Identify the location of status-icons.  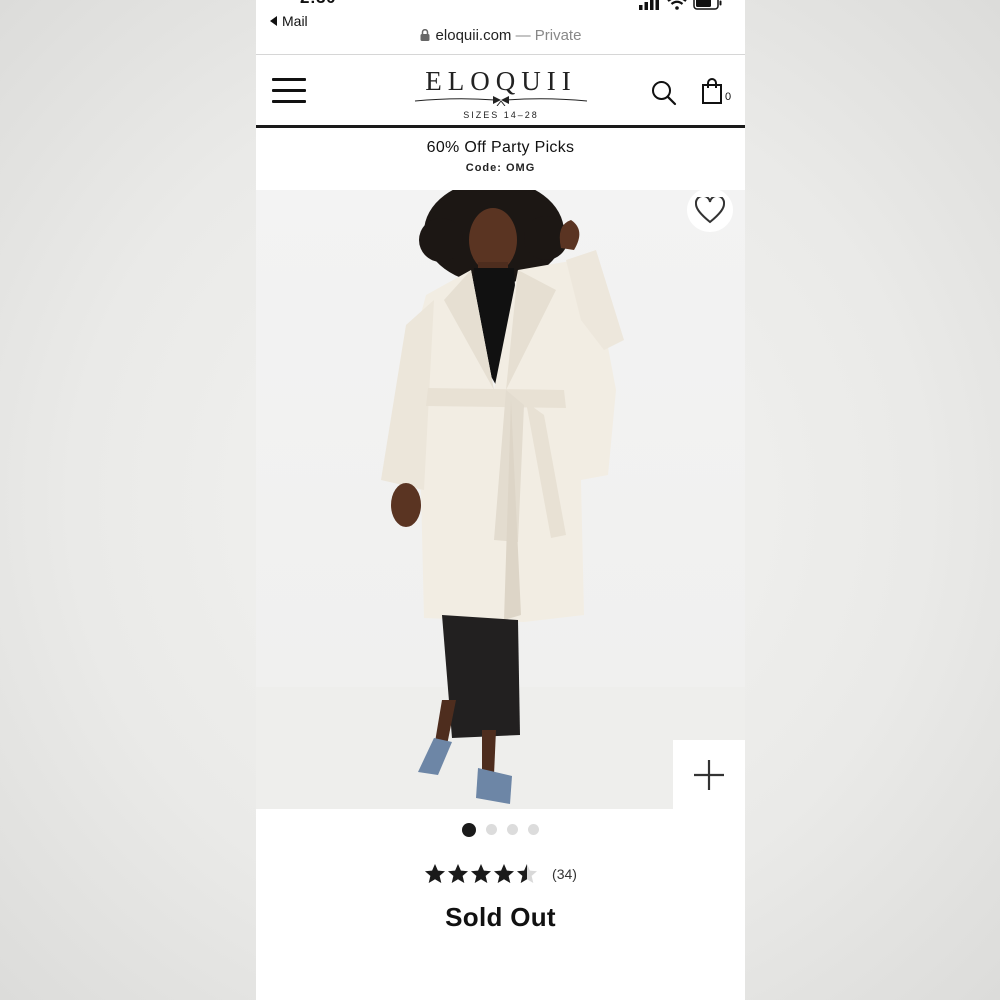
(681, 5).